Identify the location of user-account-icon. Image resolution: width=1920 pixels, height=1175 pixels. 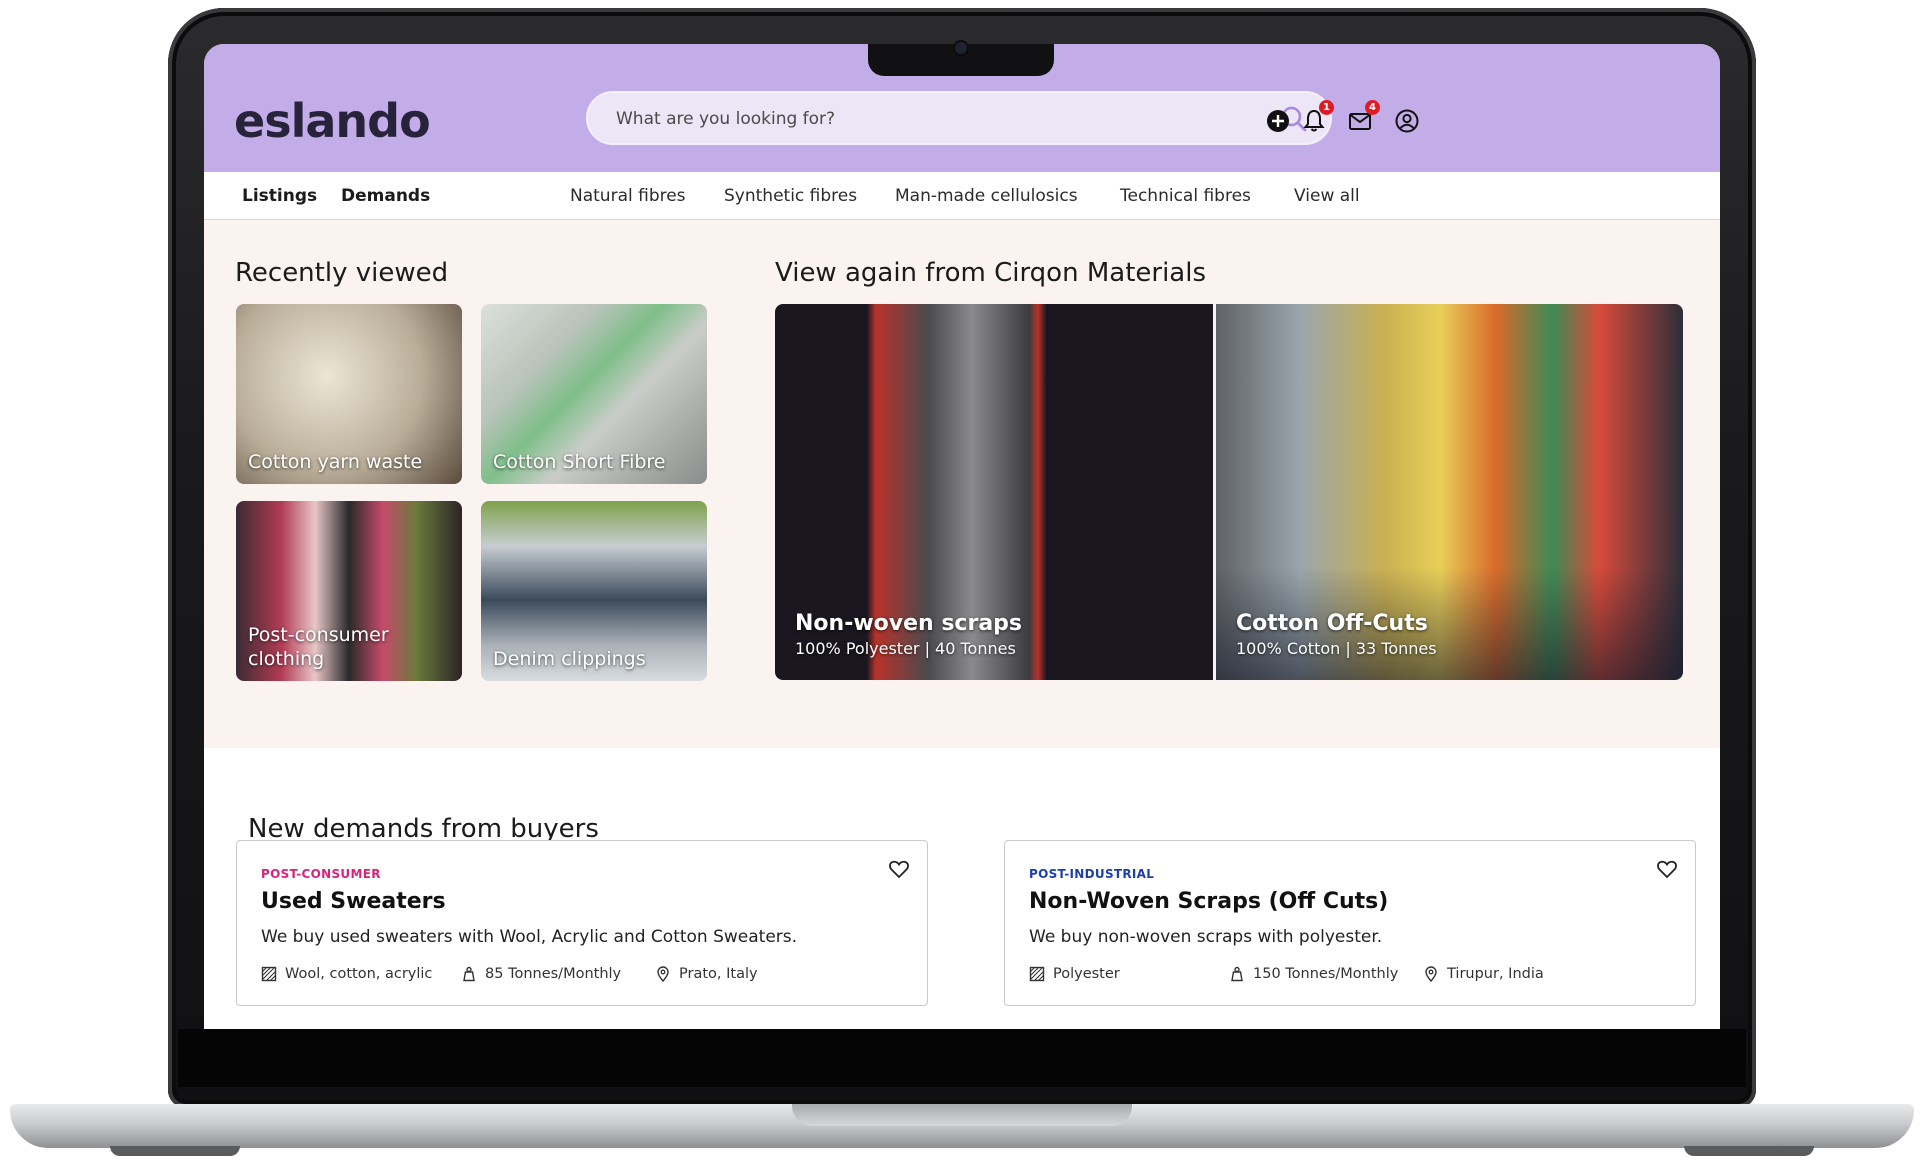
(1407, 121).